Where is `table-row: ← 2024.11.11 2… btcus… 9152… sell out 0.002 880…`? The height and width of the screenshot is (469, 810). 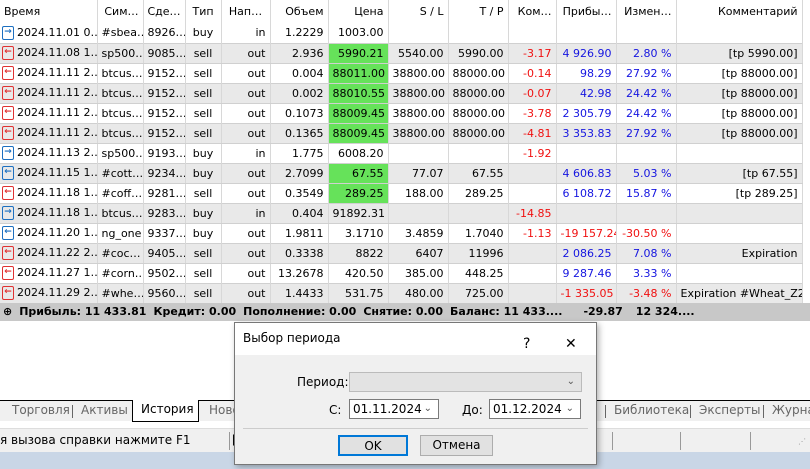 table-row: ← 2024.11.11 2… btcus… 9152… sell out 0.002 880… is located at coordinates (401, 93).